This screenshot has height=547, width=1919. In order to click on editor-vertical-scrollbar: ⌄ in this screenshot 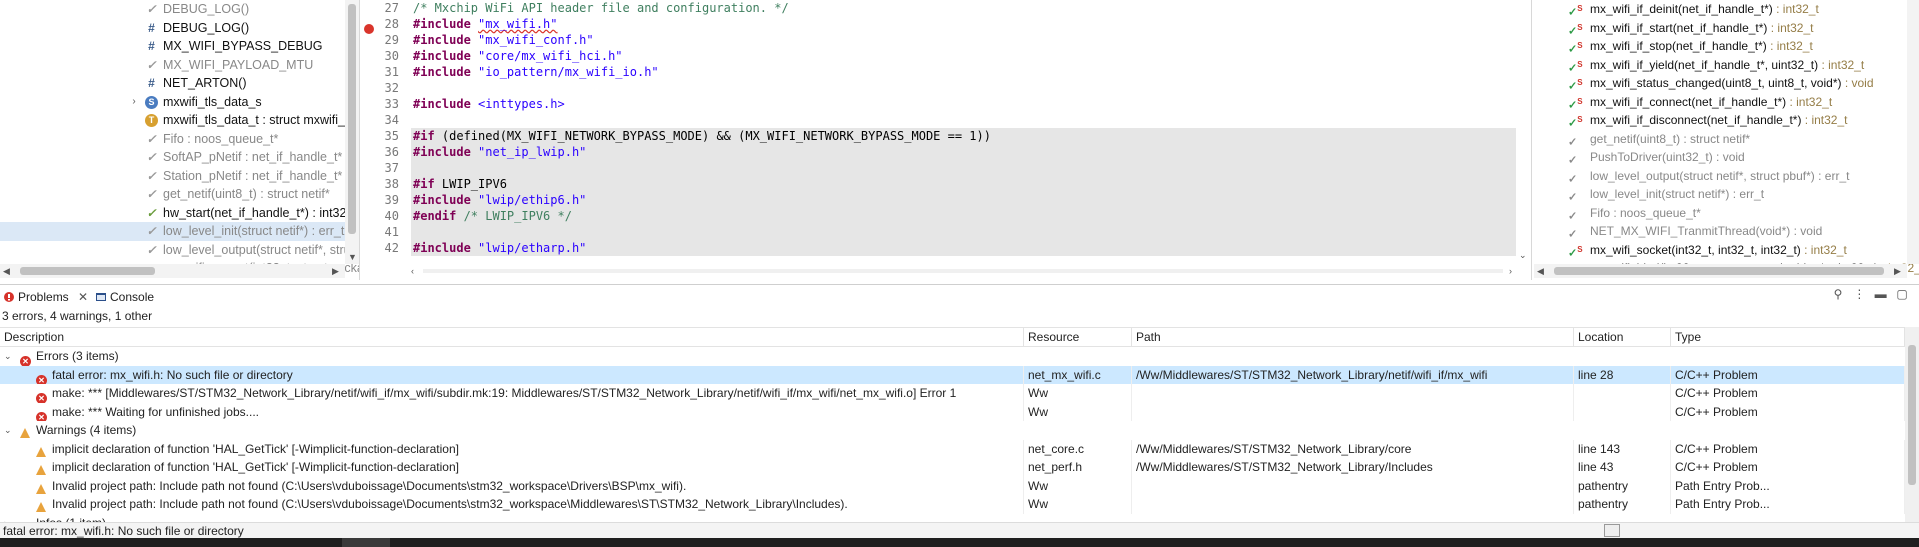, I will do `click(1523, 132)`.